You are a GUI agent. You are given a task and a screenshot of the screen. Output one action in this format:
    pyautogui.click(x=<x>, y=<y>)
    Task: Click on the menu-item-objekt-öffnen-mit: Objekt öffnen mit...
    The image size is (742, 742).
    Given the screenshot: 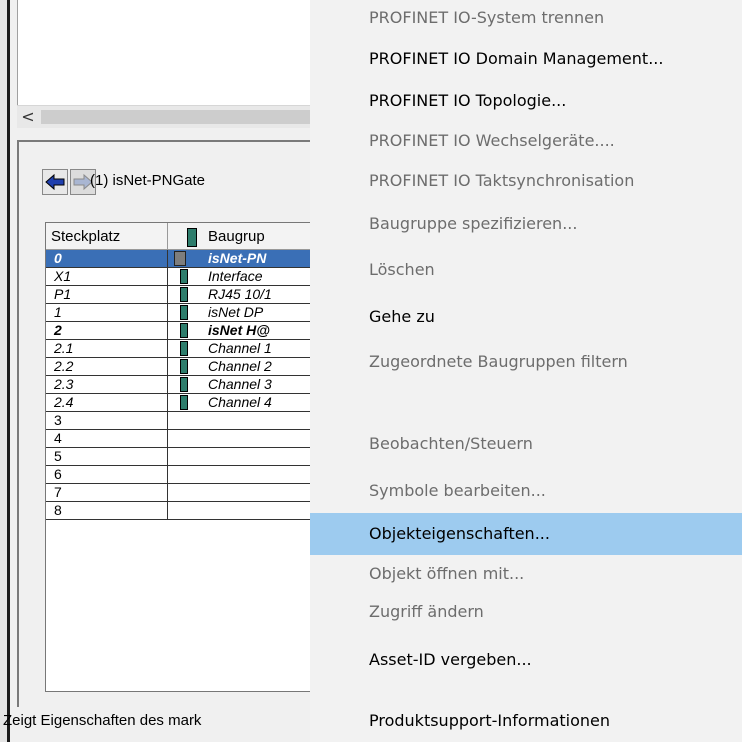 What is the action you would take?
    pyautogui.click(x=526, y=574)
    